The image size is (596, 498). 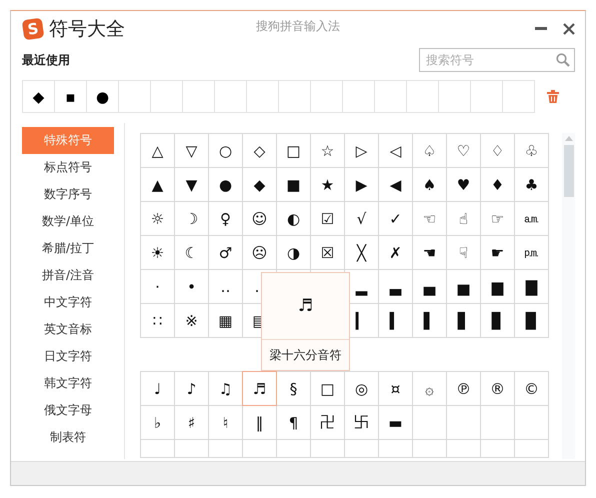 What do you see at coordinates (328, 219) in the screenshot?
I see `symbol-cell: ☑` at bounding box center [328, 219].